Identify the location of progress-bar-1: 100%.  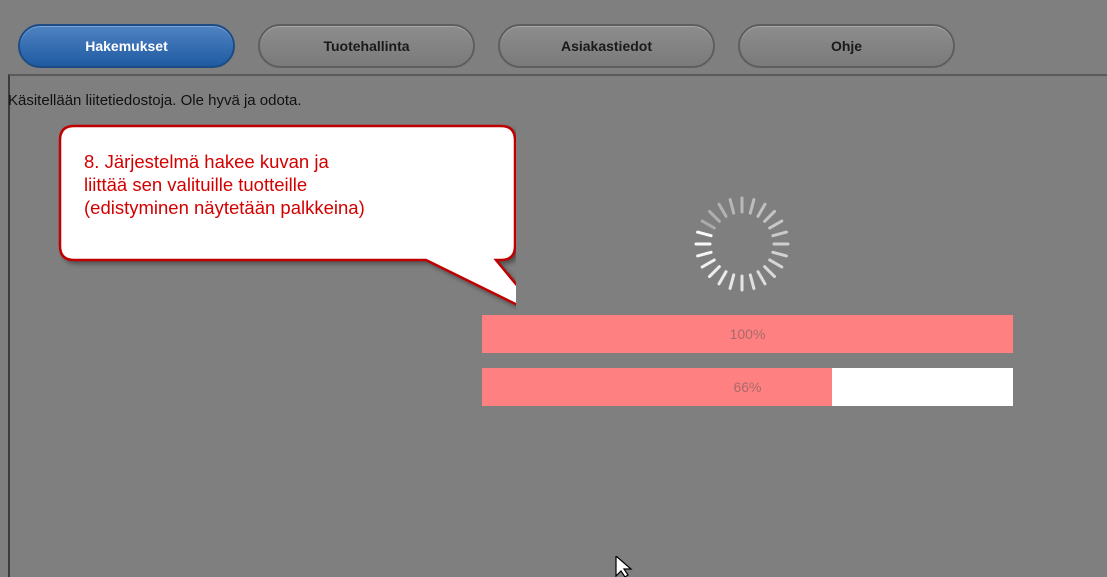
(747, 334).